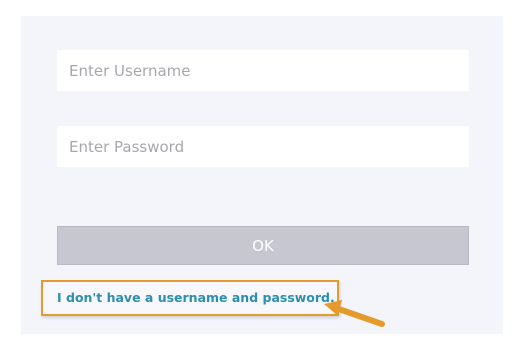 The width and height of the screenshot is (513, 352). What do you see at coordinates (263, 245) in the screenshot?
I see `ok-button: OK` at bounding box center [263, 245].